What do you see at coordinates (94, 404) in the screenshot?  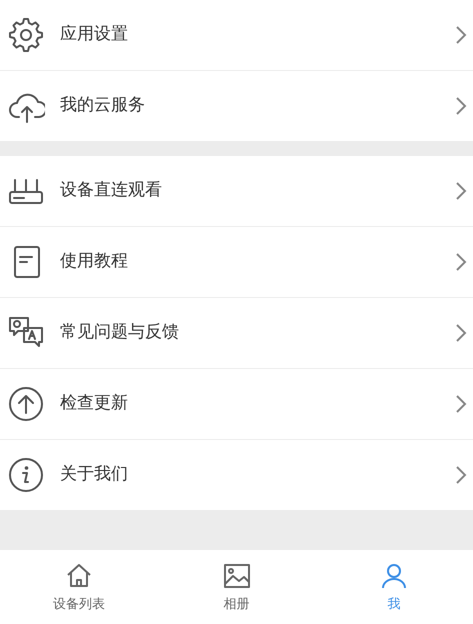 I see `menu-label: 检查更新` at bounding box center [94, 404].